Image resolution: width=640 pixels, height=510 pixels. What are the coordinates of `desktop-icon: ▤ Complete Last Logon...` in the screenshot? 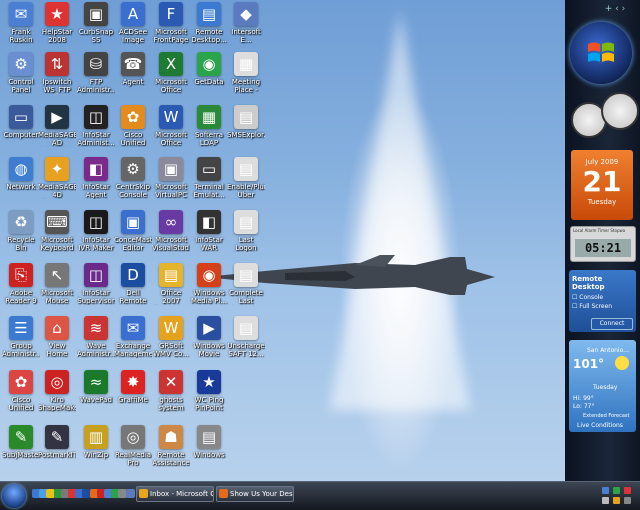 It's located at (246, 286).